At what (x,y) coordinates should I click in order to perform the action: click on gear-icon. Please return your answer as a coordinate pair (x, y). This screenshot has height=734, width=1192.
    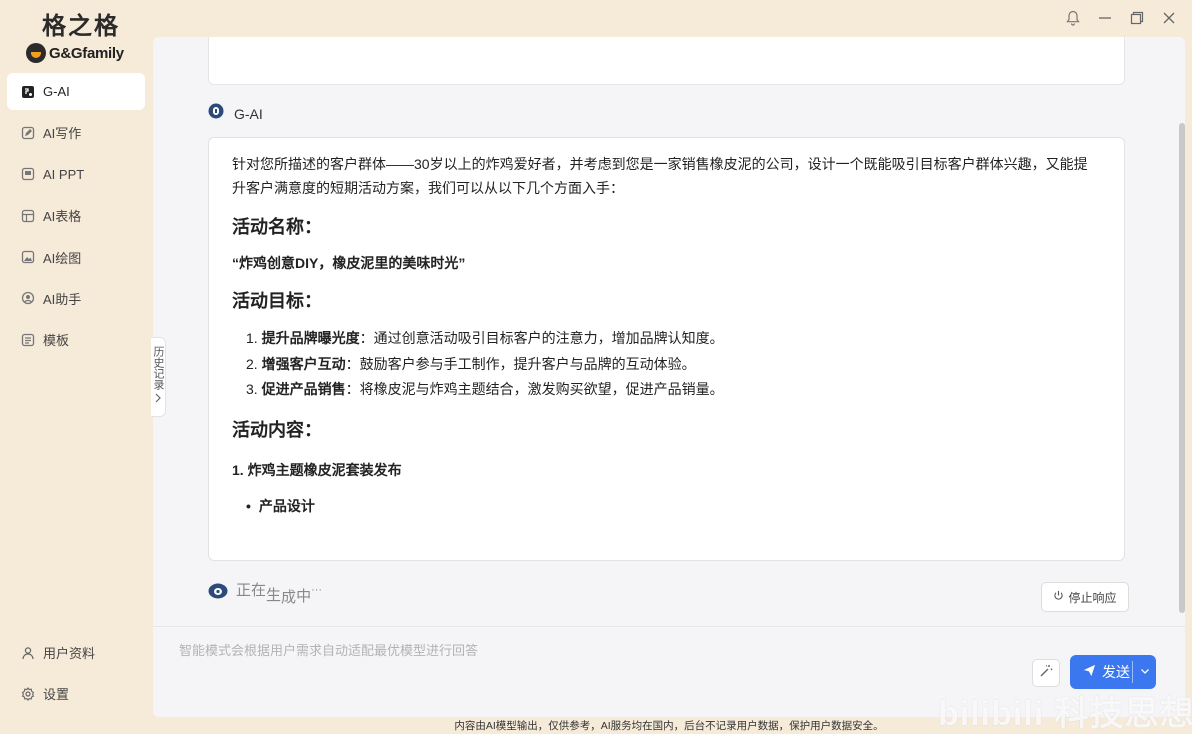
    Looking at the image, I should click on (28, 693).